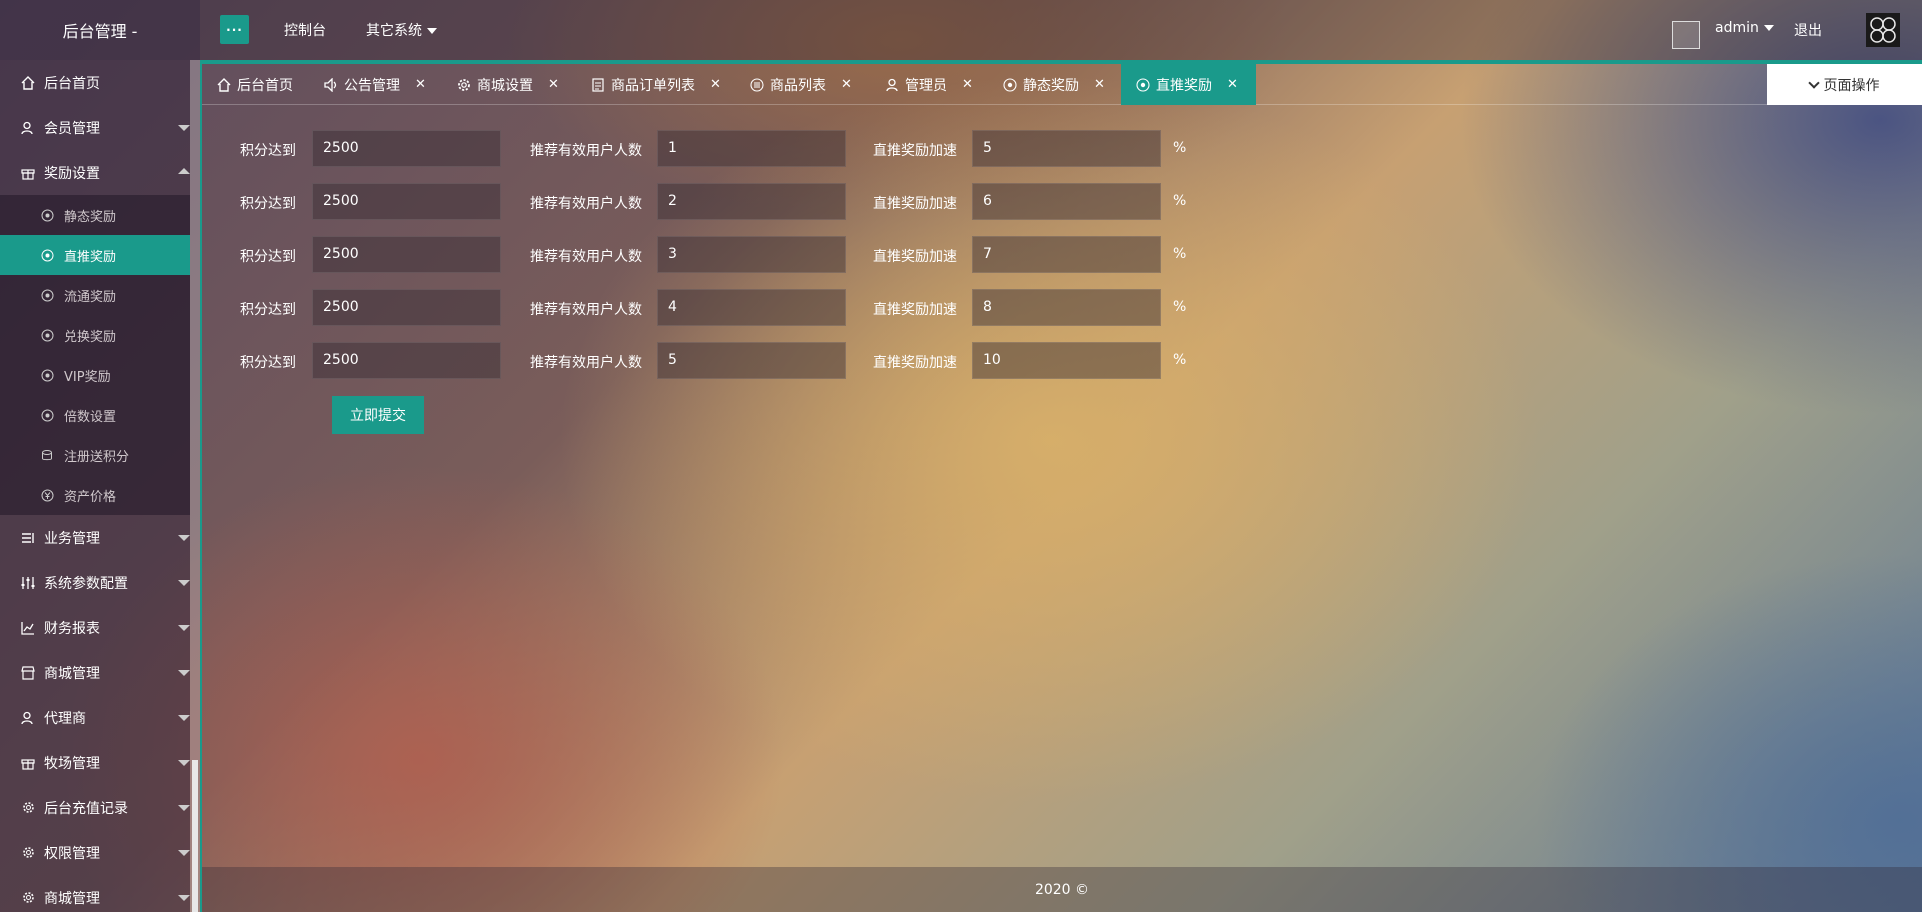 The image size is (1922, 912). I want to click on gift-icon, so click(28, 173).